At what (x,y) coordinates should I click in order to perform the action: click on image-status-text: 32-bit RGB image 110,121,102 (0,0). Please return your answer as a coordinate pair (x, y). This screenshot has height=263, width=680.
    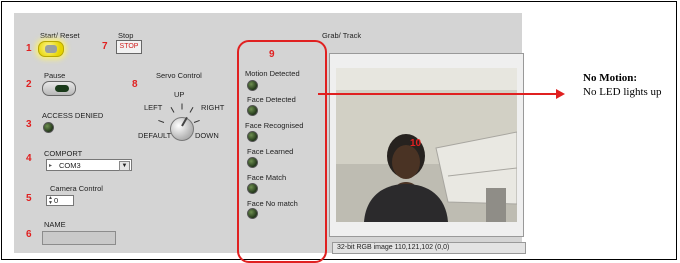
    Looking at the image, I should click on (393, 247).